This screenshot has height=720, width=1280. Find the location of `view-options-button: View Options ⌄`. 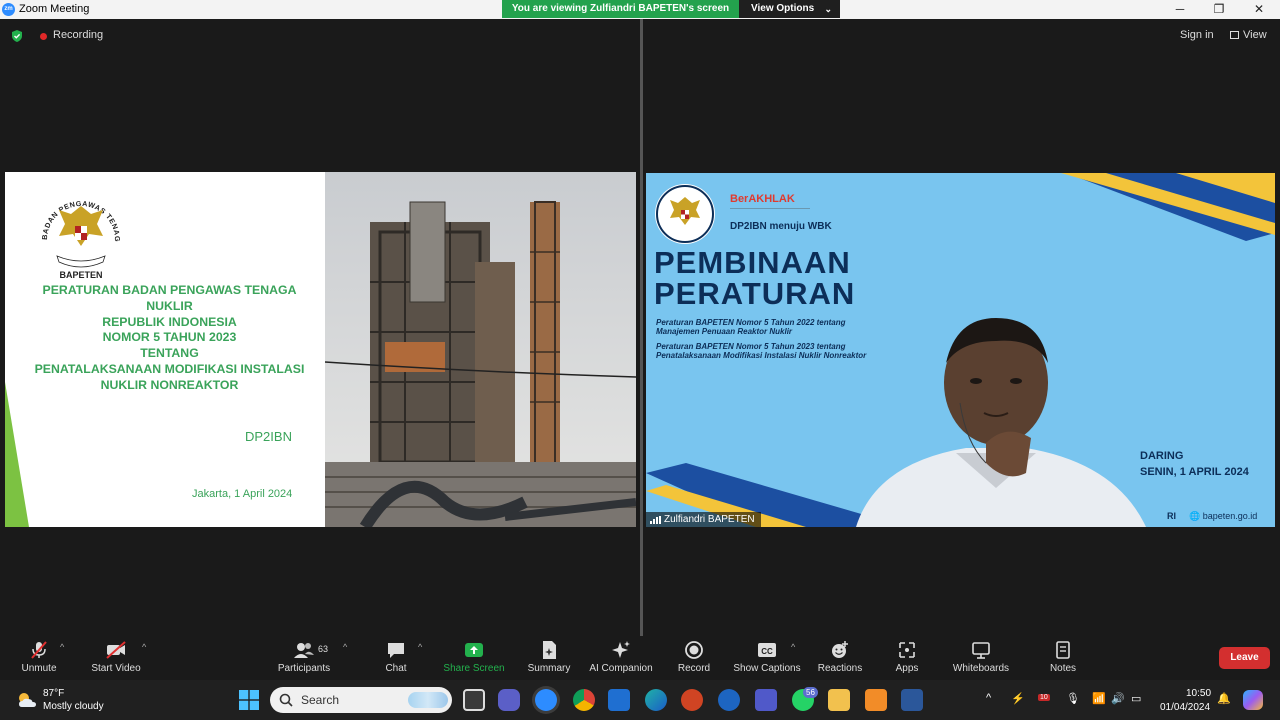

view-options-button: View Options ⌄ is located at coordinates (789, 9).